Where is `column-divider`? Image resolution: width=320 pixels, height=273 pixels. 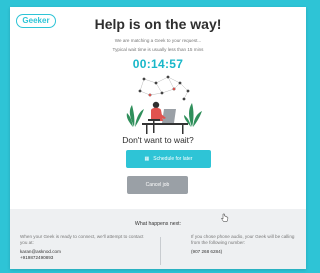
column-divider is located at coordinates (160, 251).